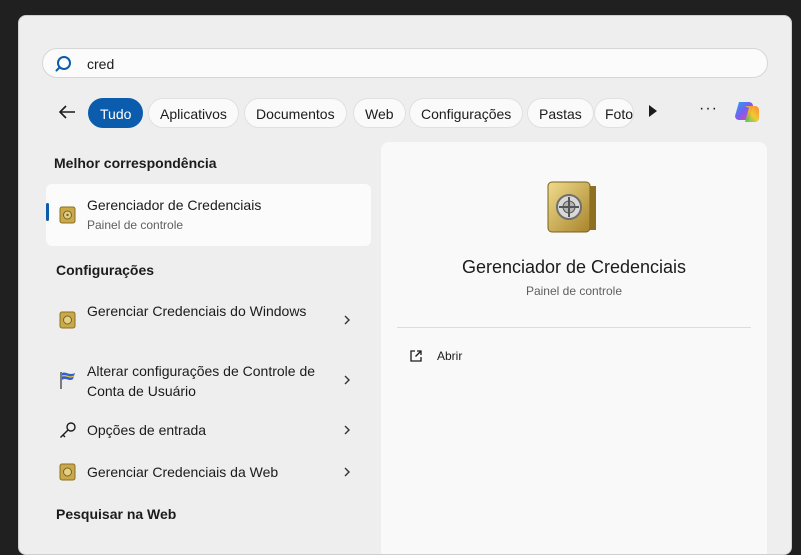 The width and height of the screenshot is (801, 555). Describe the element at coordinates (116, 514) in the screenshot. I see `web-search-heading: Pesquisar na Web` at that location.